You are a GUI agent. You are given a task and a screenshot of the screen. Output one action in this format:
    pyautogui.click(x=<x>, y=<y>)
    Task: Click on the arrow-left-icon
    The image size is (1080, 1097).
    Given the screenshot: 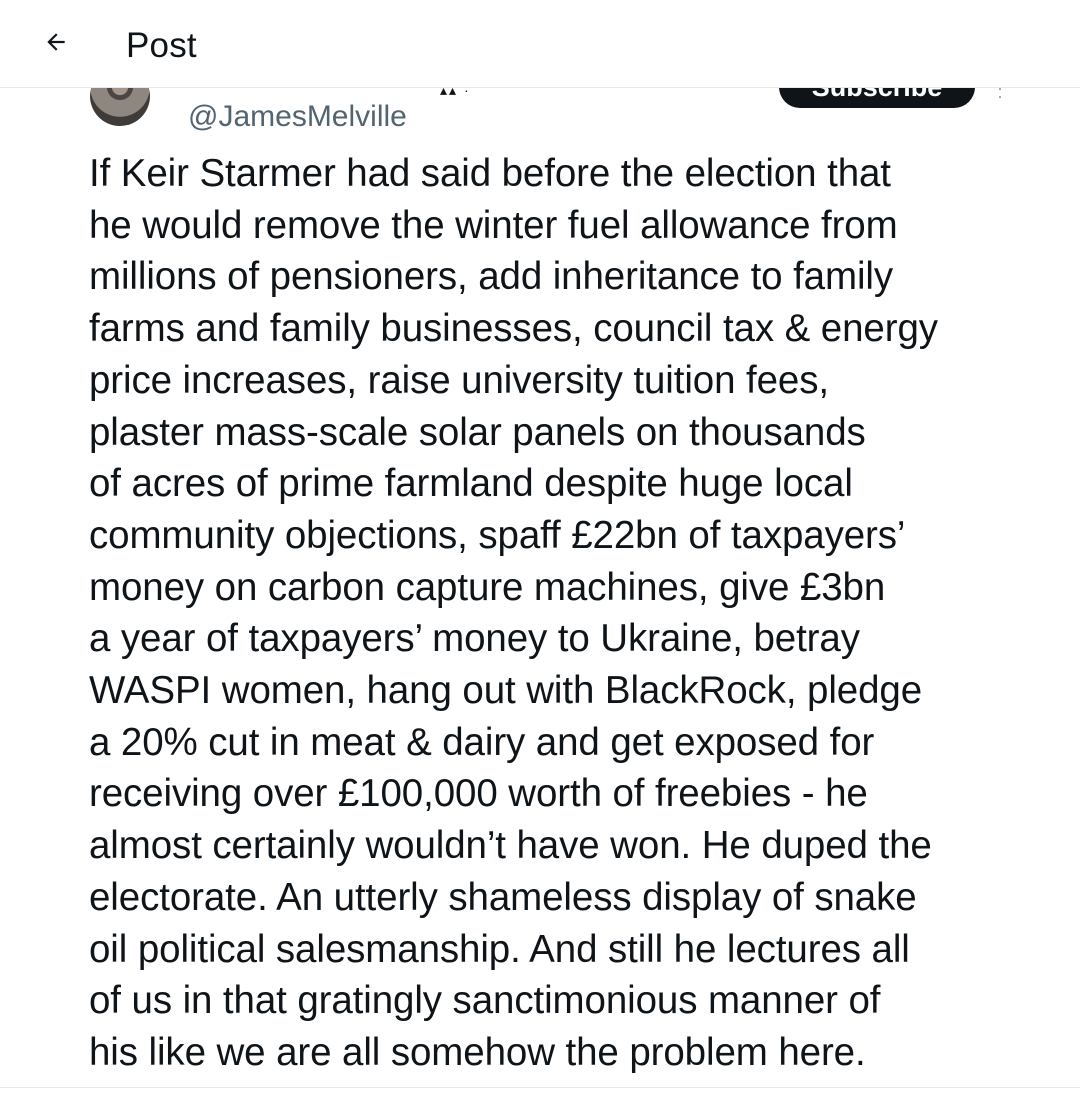 What is the action you would take?
    pyautogui.click(x=56, y=44)
    